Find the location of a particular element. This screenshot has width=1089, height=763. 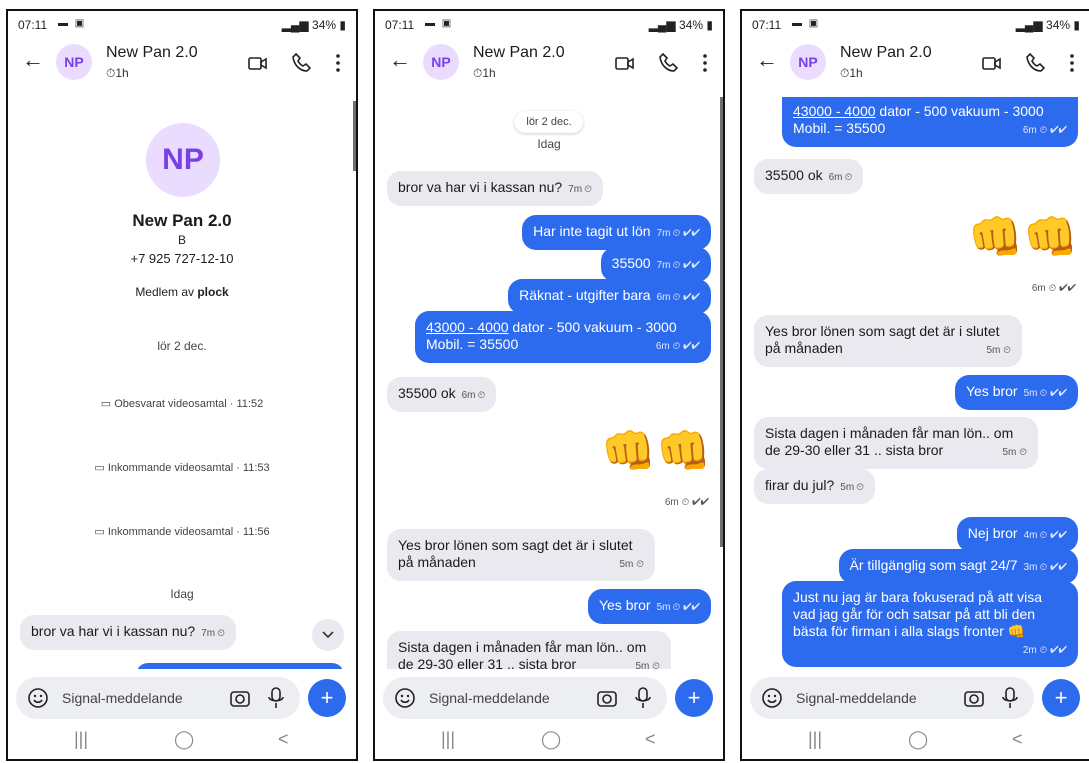

profile-avatar: NP is located at coordinates (183, 160).